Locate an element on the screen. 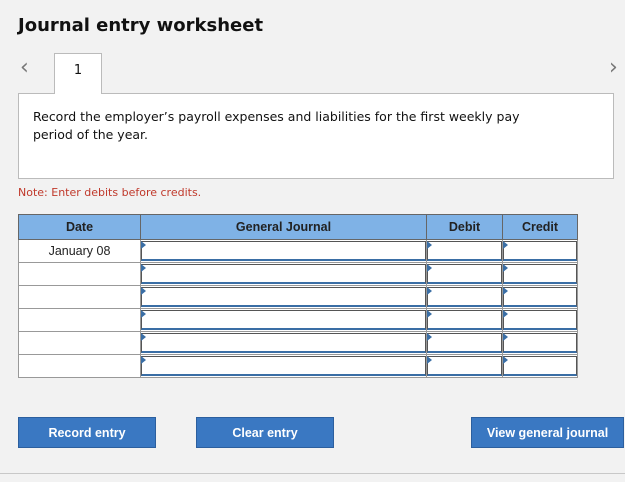 The width and height of the screenshot is (625, 482). table-row: January 08 is located at coordinates (298, 251).